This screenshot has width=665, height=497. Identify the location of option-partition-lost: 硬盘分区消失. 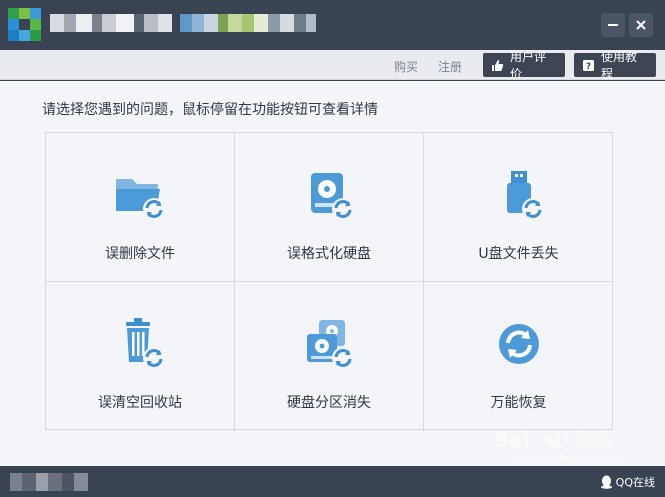
(329, 356).